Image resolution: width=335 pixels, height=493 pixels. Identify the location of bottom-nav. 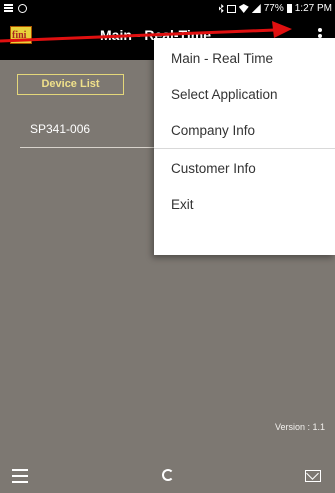
(167, 477).